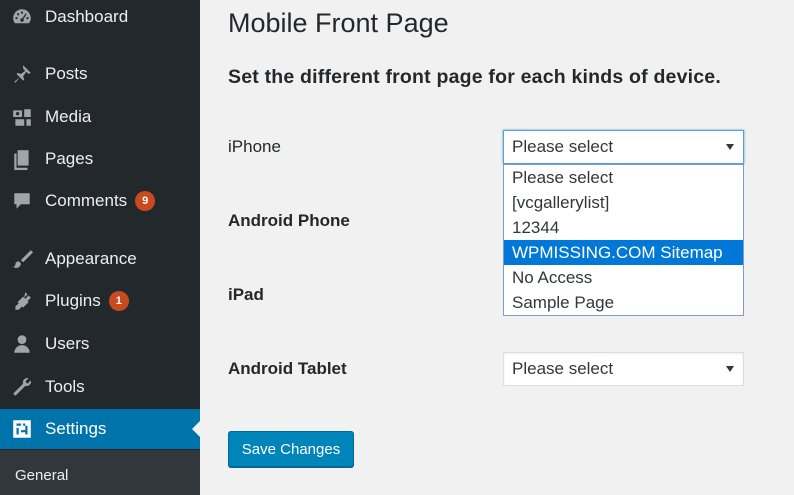 The width and height of the screenshot is (794, 495). What do you see at coordinates (623, 177) in the screenshot?
I see `dropdown-option: Please select` at bounding box center [623, 177].